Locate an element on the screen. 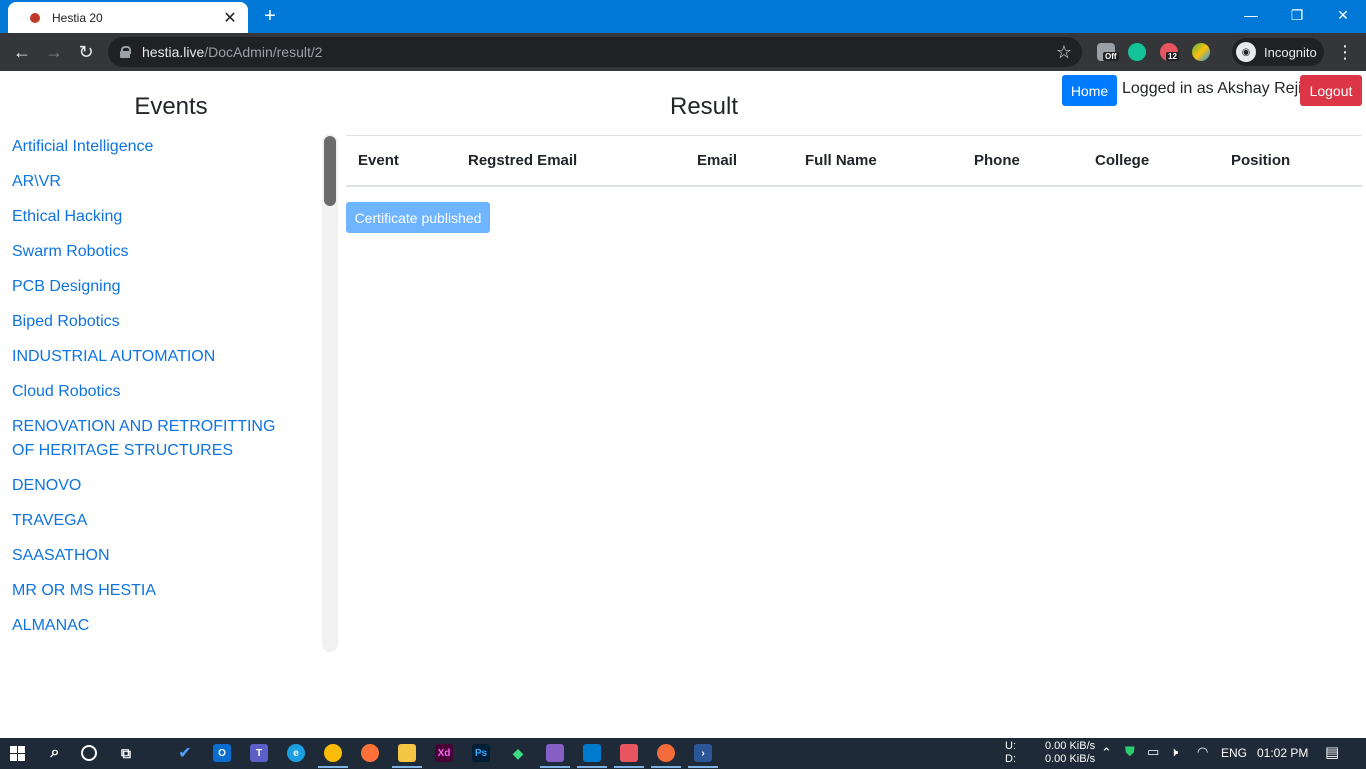 The height and width of the screenshot is (769, 1366). net-down-speed: 0.00 KiB/s is located at coordinates (1070, 759).